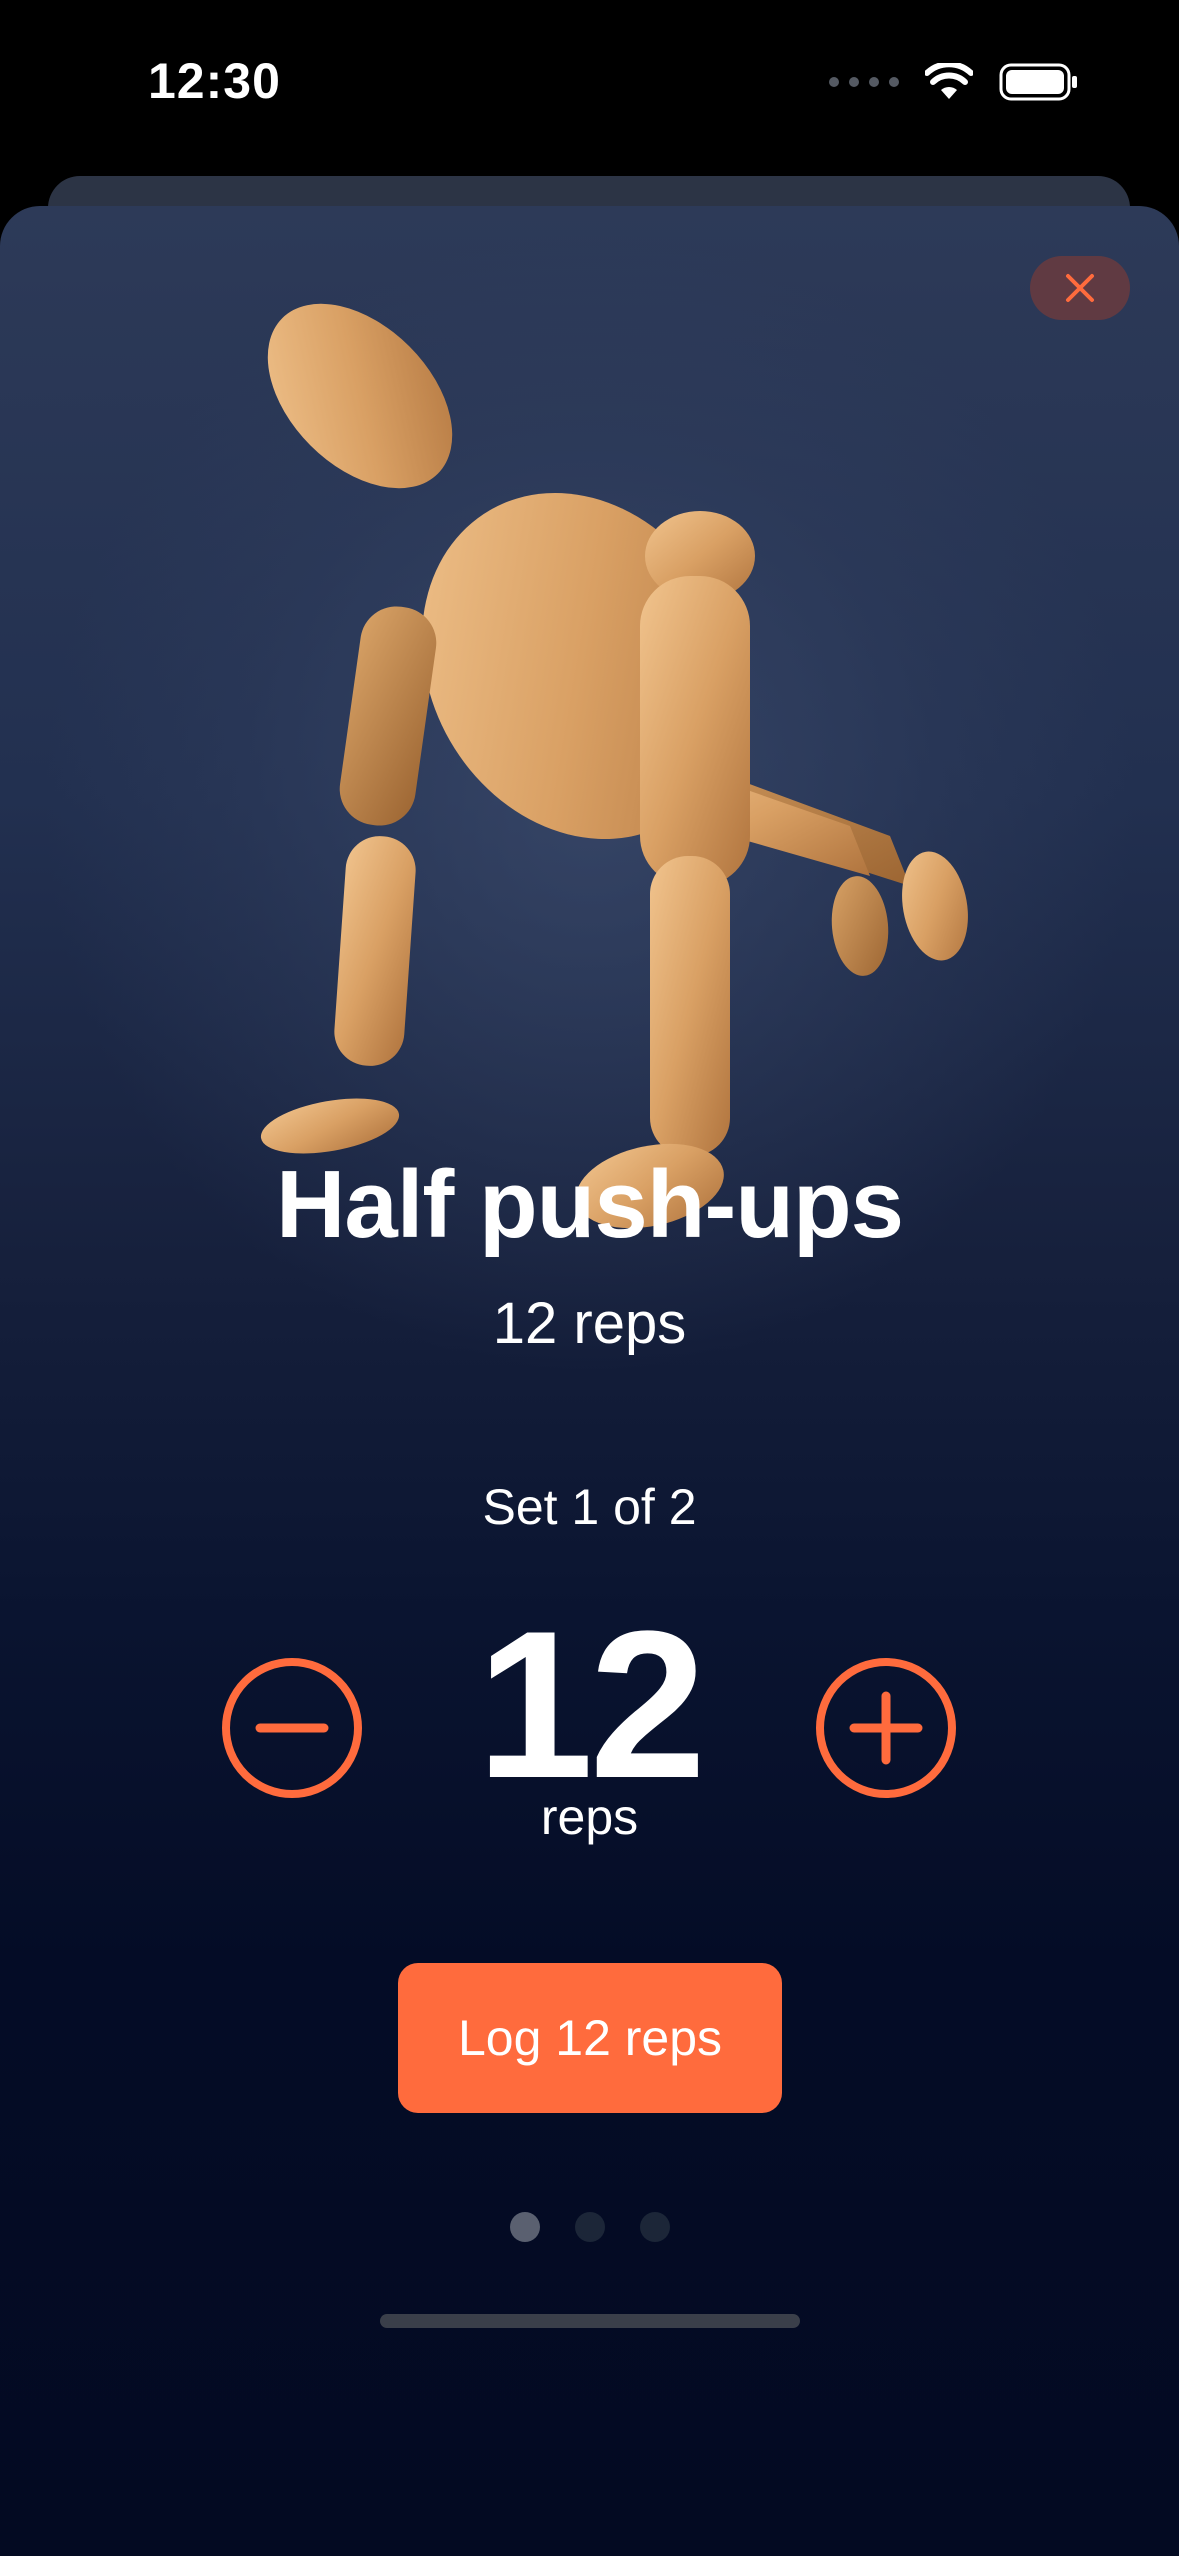 The image size is (1179, 2556). What do you see at coordinates (590, 1204) in the screenshot?
I see `exercise-title: Half push-ups` at bounding box center [590, 1204].